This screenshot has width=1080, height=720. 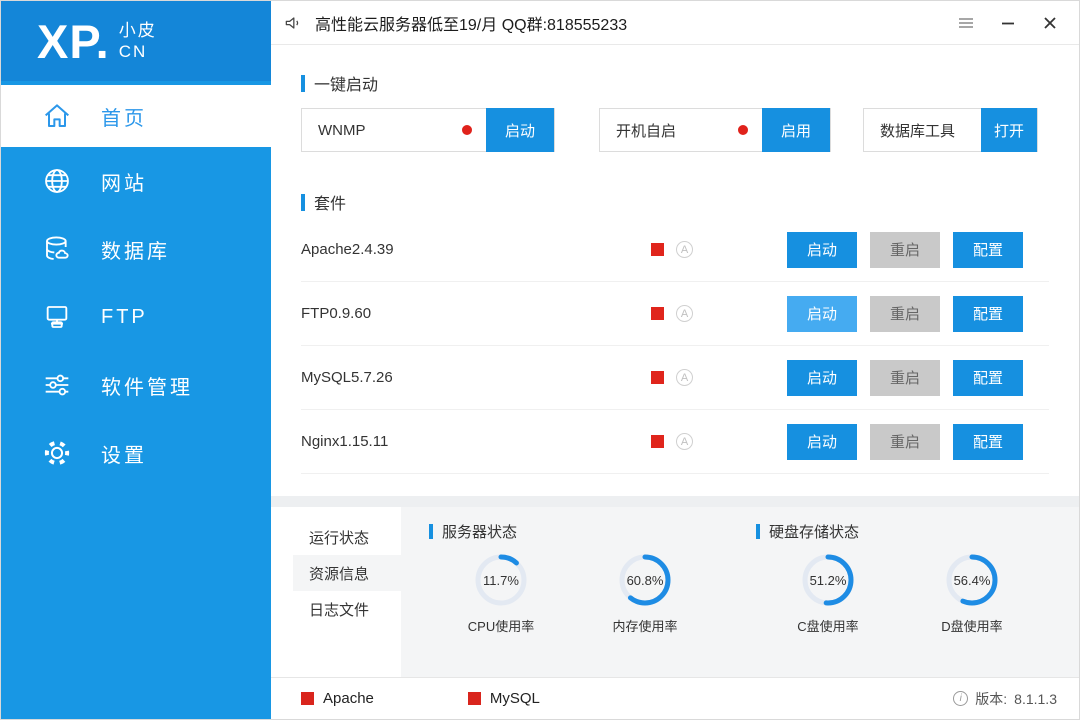 I want to click on footer-bar: Apache MySQL i 版本: 8.1.1.3, so click(x=675, y=698).